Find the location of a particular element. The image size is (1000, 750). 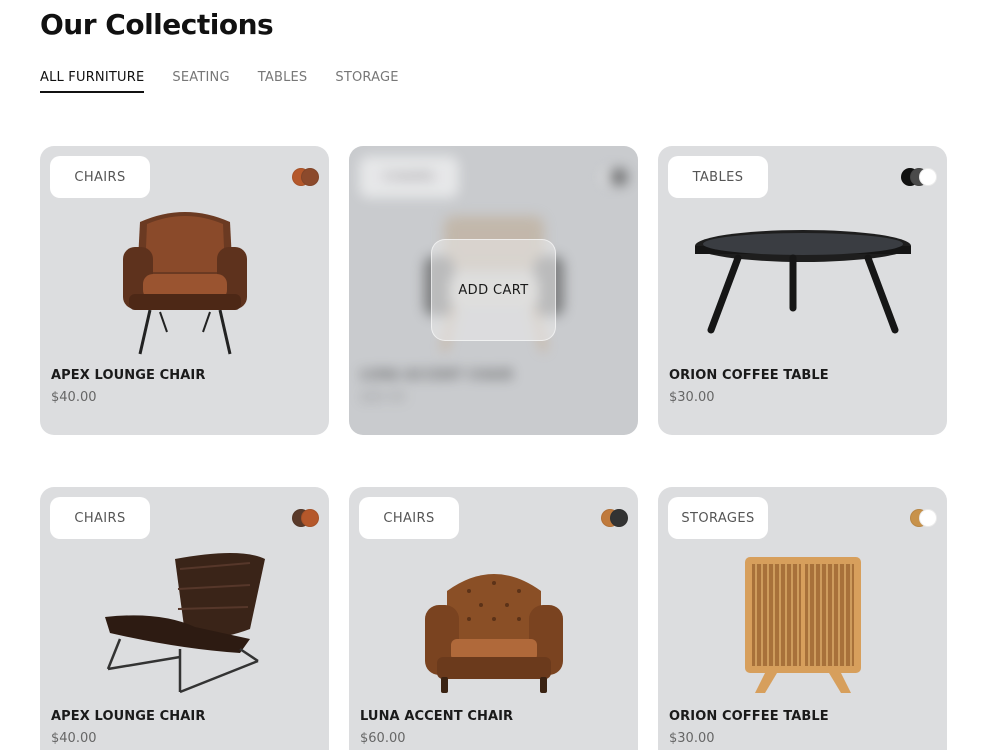

product-card: CHAIRS LUNA ACCENT CHAIR $60.00 is located at coordinates (493, 618).